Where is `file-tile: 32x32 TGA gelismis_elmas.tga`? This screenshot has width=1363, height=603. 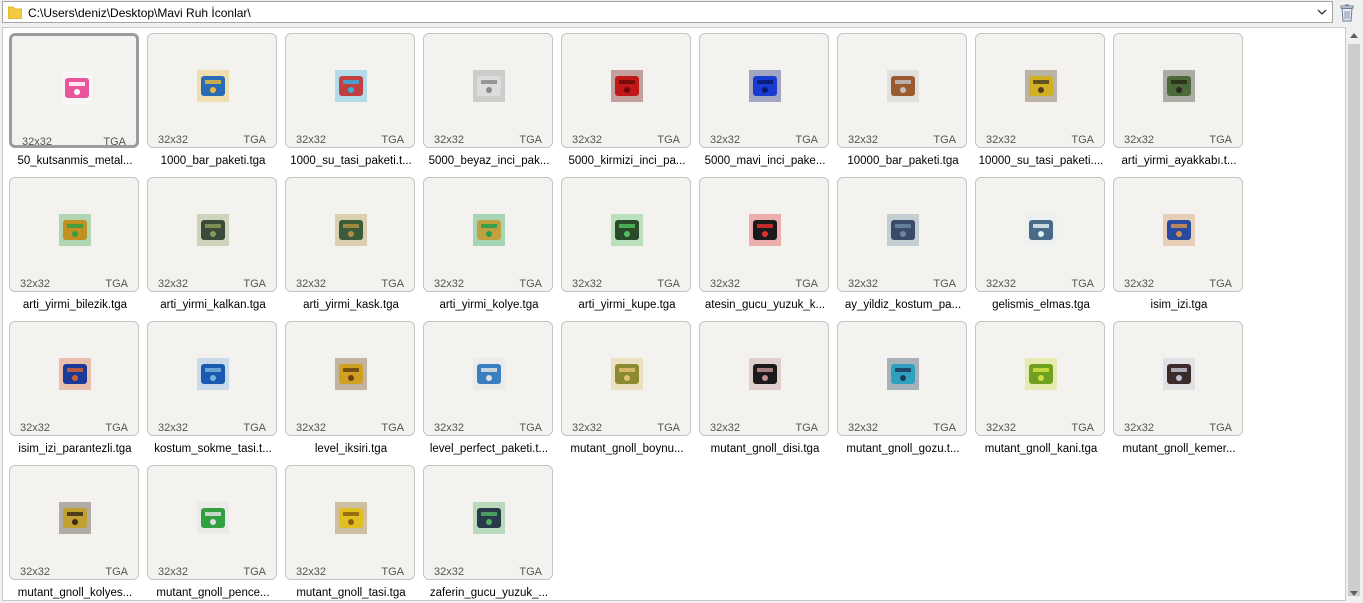
file-tile: 32x32 TGA gelismis_elmas.tga is located at coordinates (1041, 247).